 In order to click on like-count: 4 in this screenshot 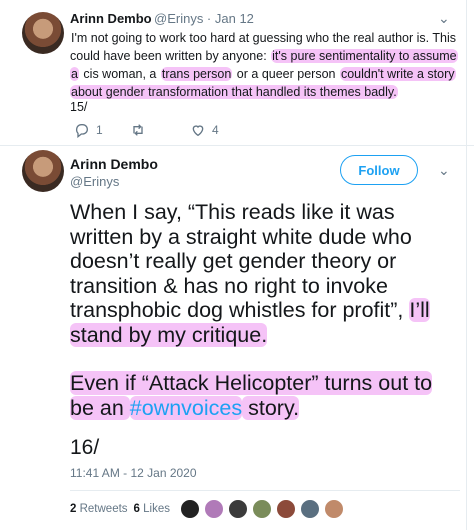, I will do `click(215, 130)`.